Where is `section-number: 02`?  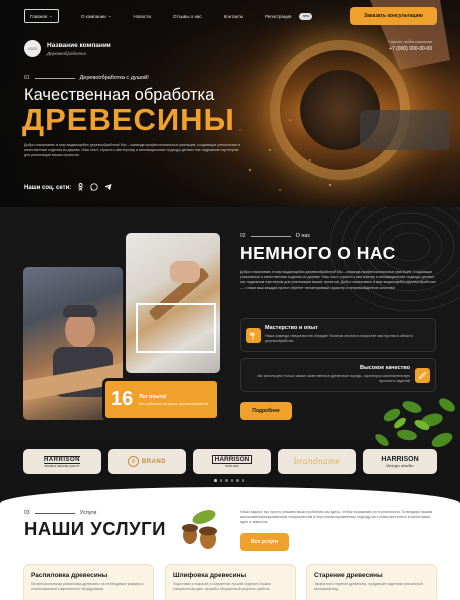
section-number: 02 is located at coordinates (243, 236).